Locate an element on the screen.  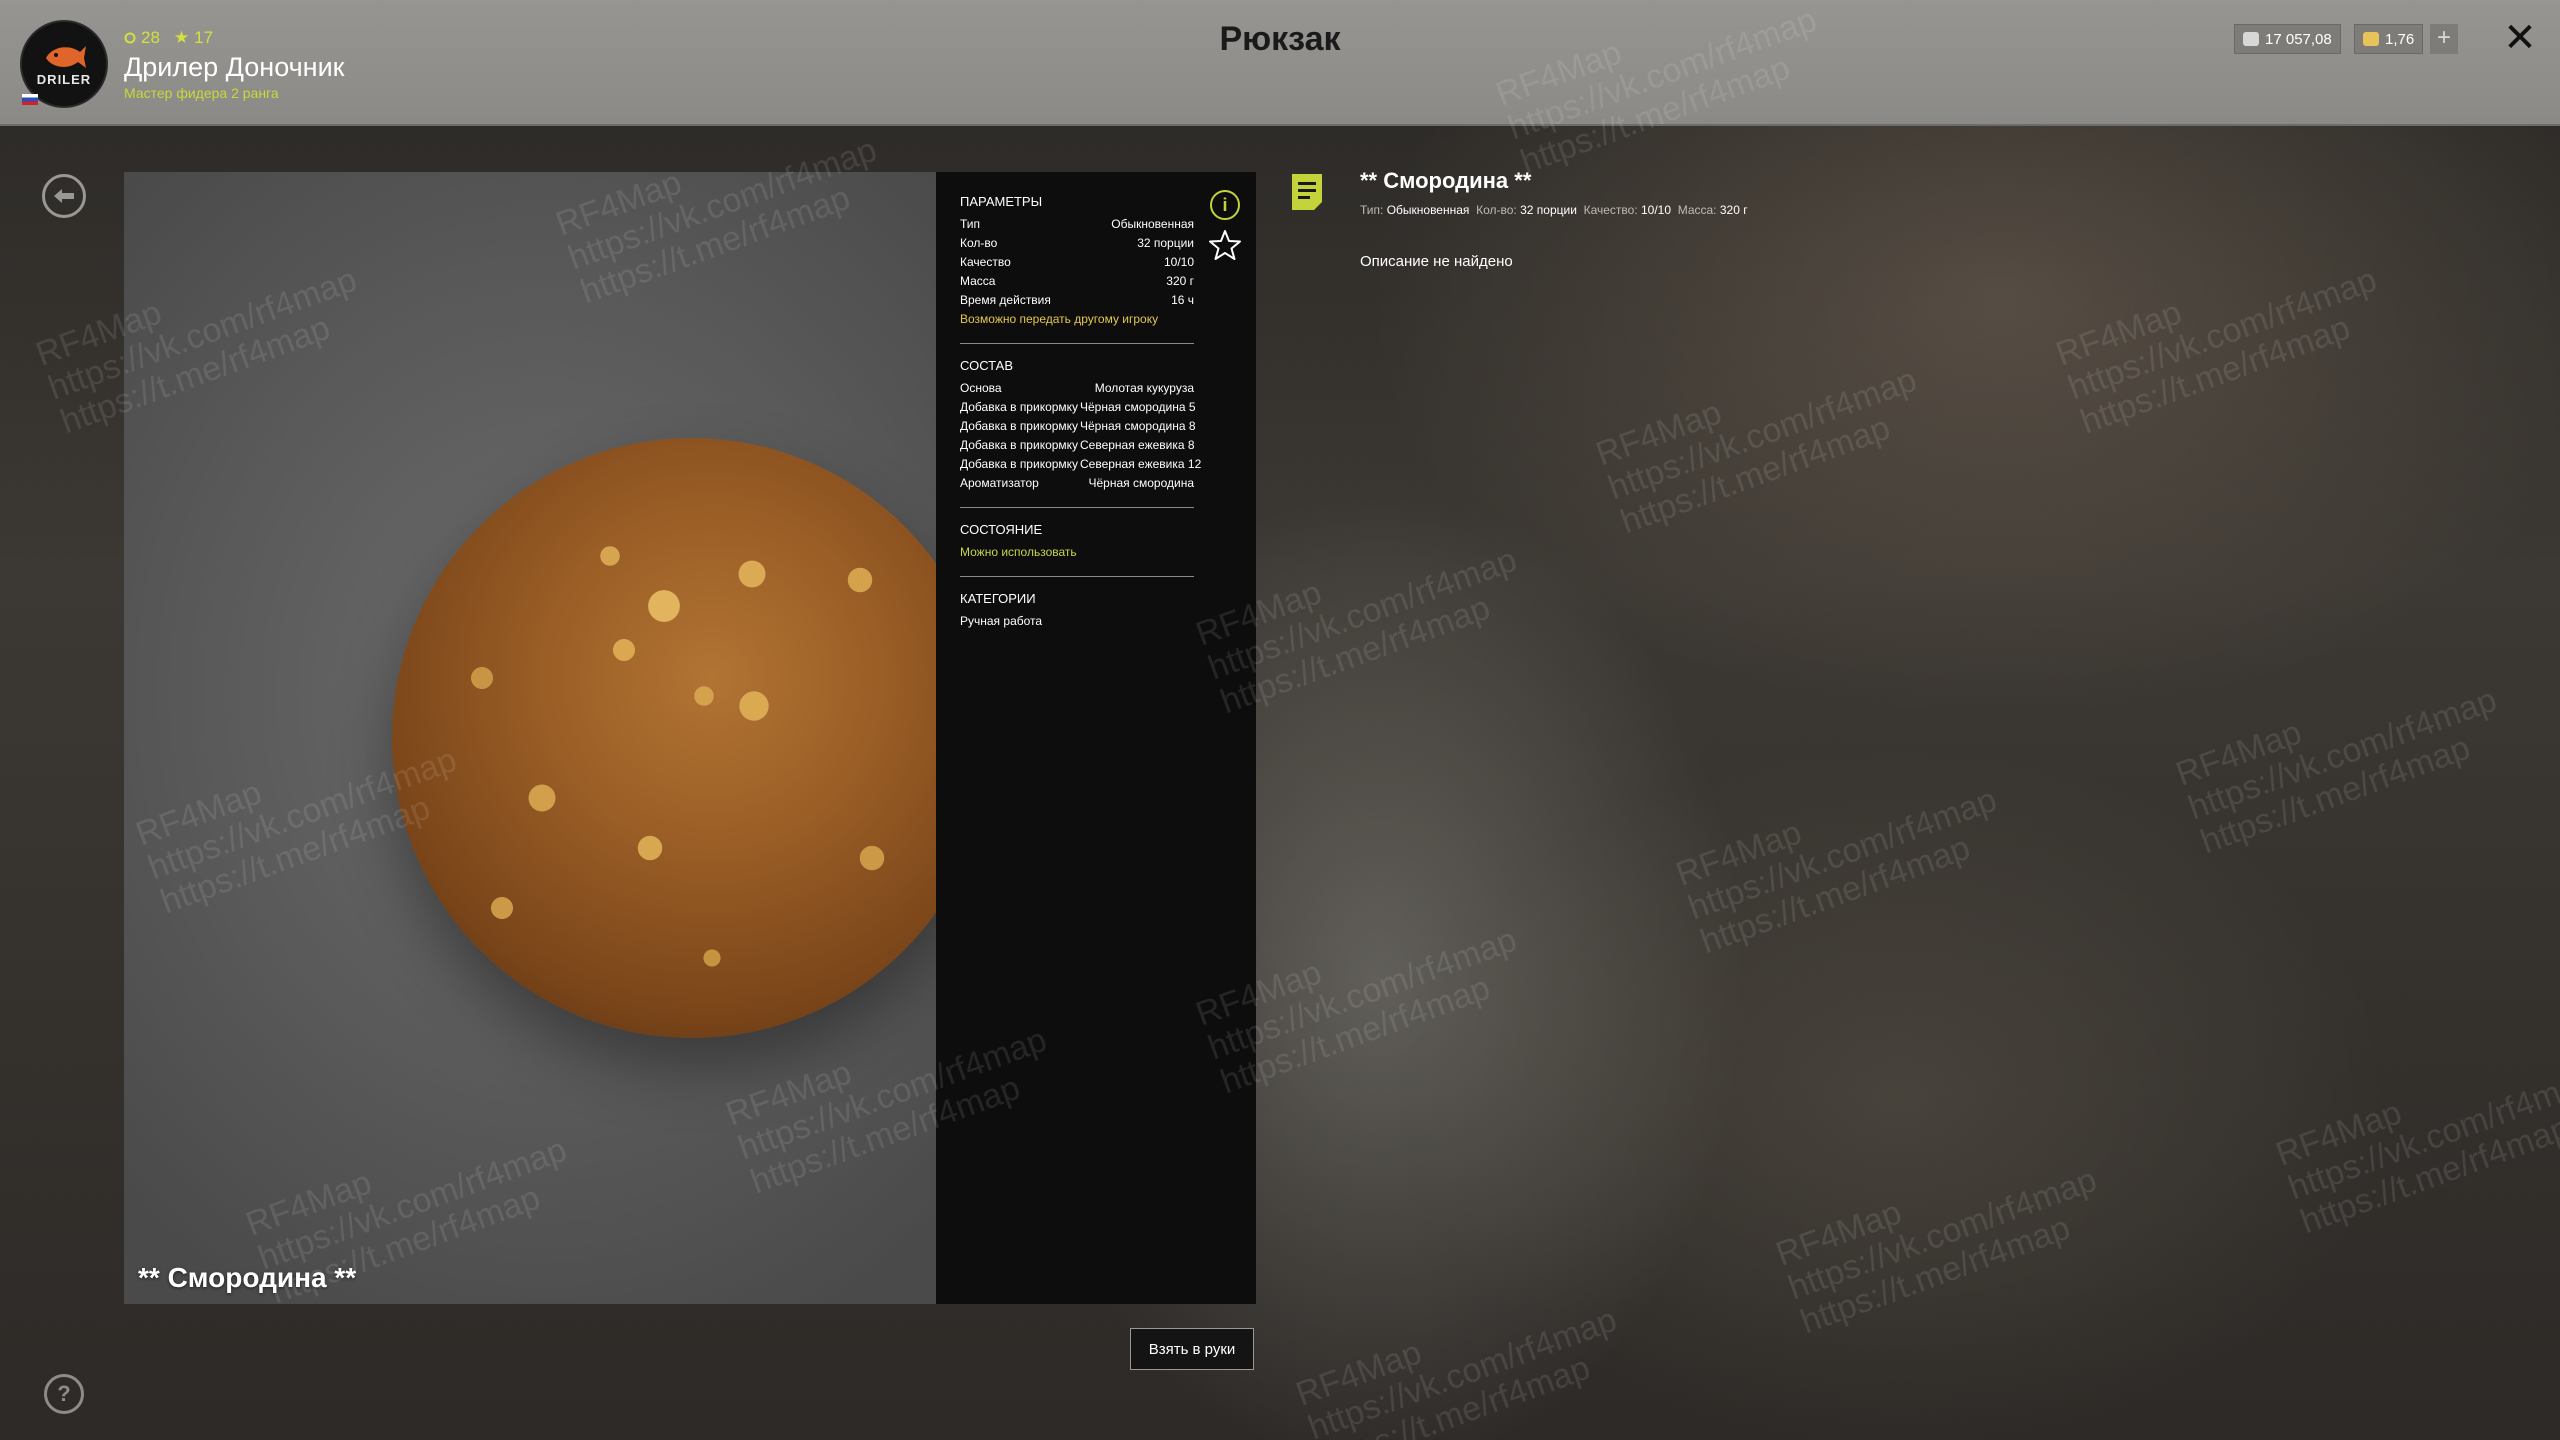
avatar-logo-text: DRILER is located at coordinates (64, 79).